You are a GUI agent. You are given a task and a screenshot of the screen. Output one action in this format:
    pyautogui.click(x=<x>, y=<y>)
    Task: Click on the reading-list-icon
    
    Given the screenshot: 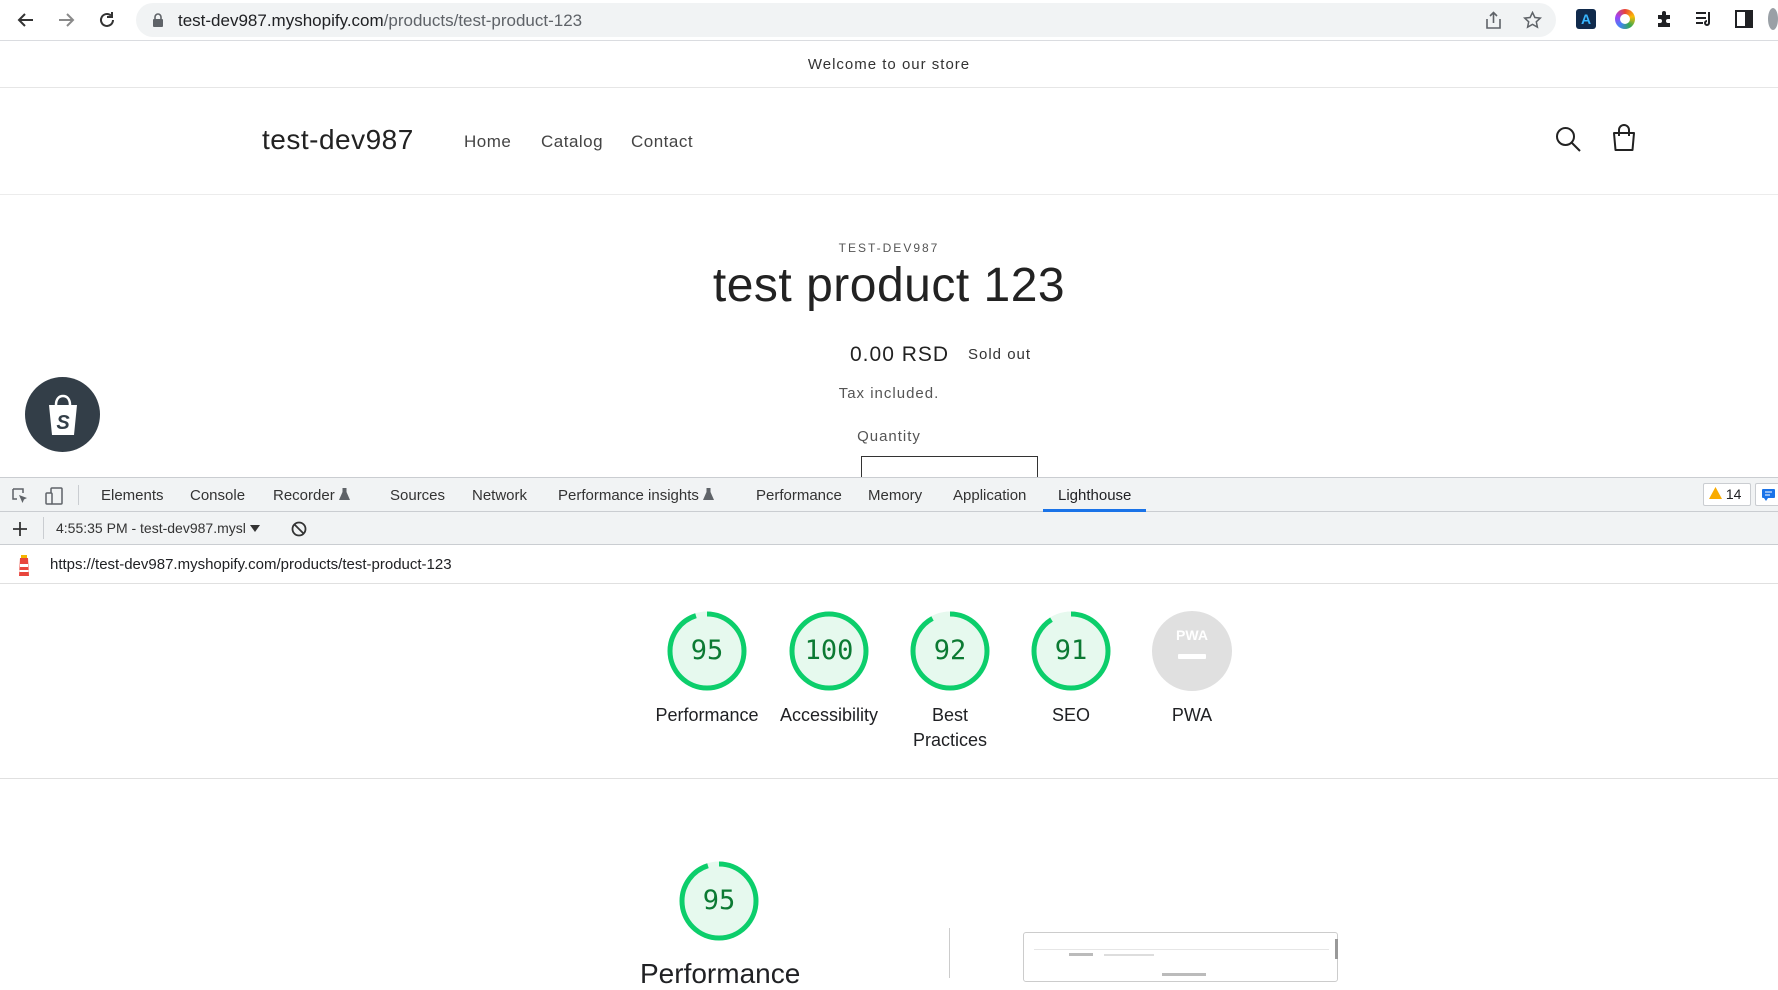 What is the action you would take?
    pyautogui.click(x=1704, y=19)
    